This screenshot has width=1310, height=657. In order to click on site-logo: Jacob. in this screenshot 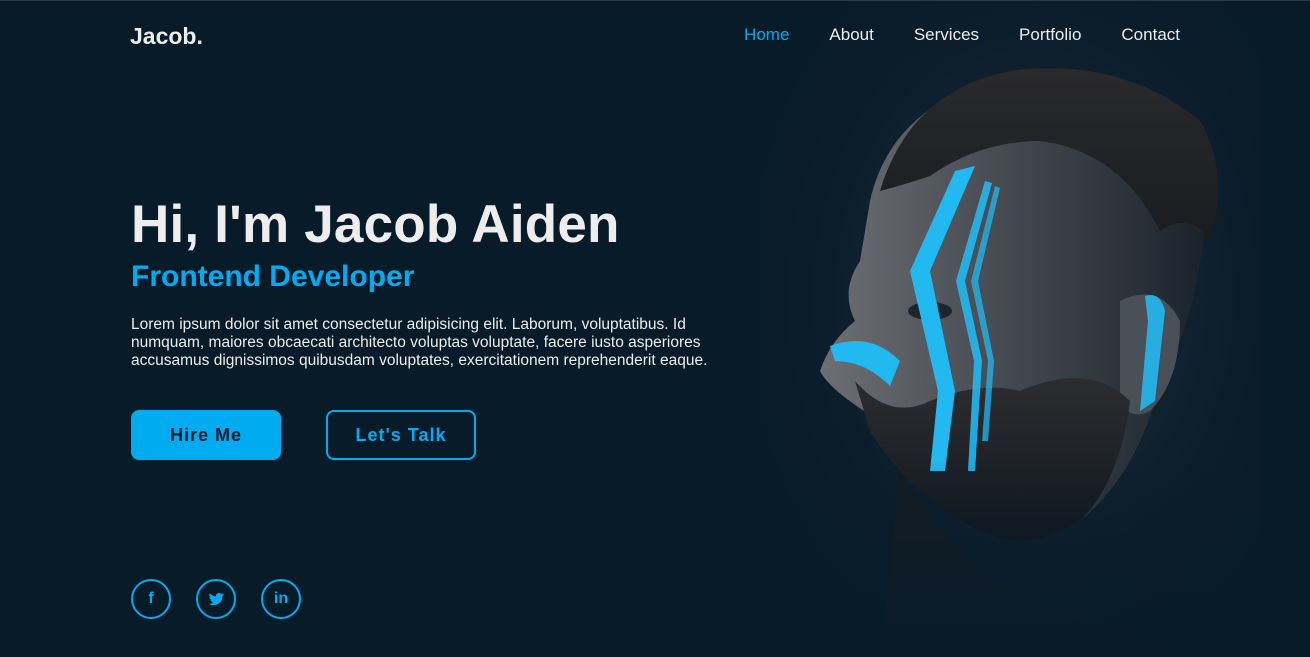, I will do `click(166, 36)`.